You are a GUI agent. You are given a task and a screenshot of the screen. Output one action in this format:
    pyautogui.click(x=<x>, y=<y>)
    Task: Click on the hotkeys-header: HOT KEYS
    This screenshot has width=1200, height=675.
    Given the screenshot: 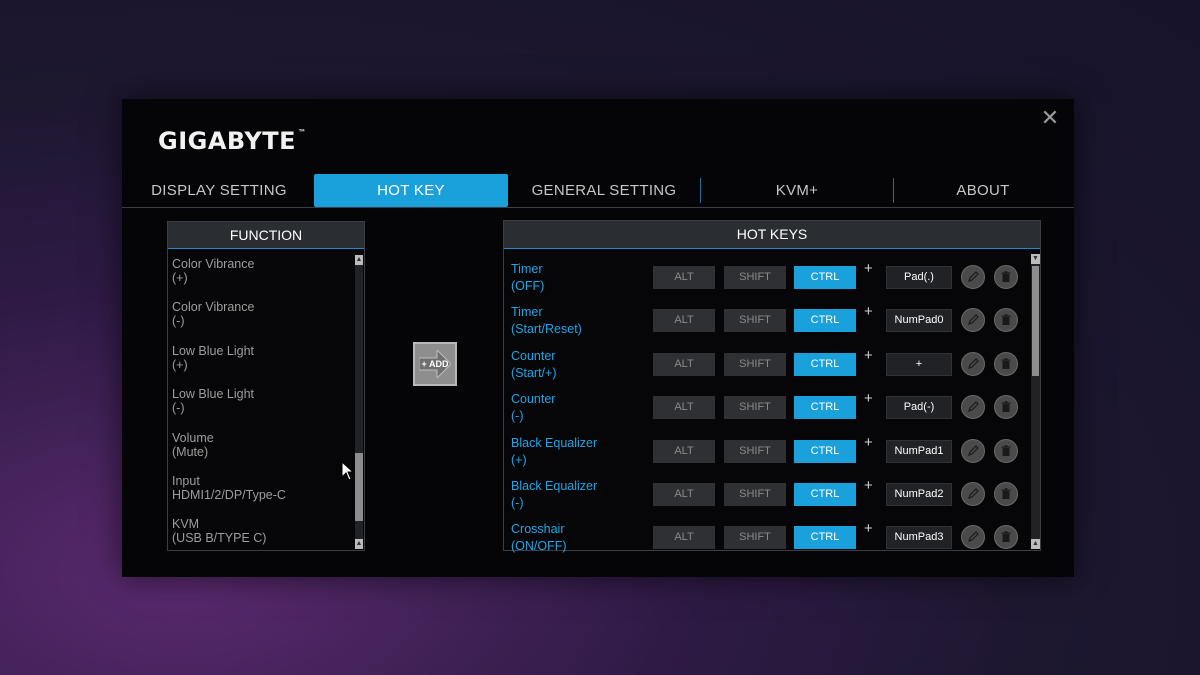 What is the action you would take?
    pyautogui.click(x=772, y=235)
    